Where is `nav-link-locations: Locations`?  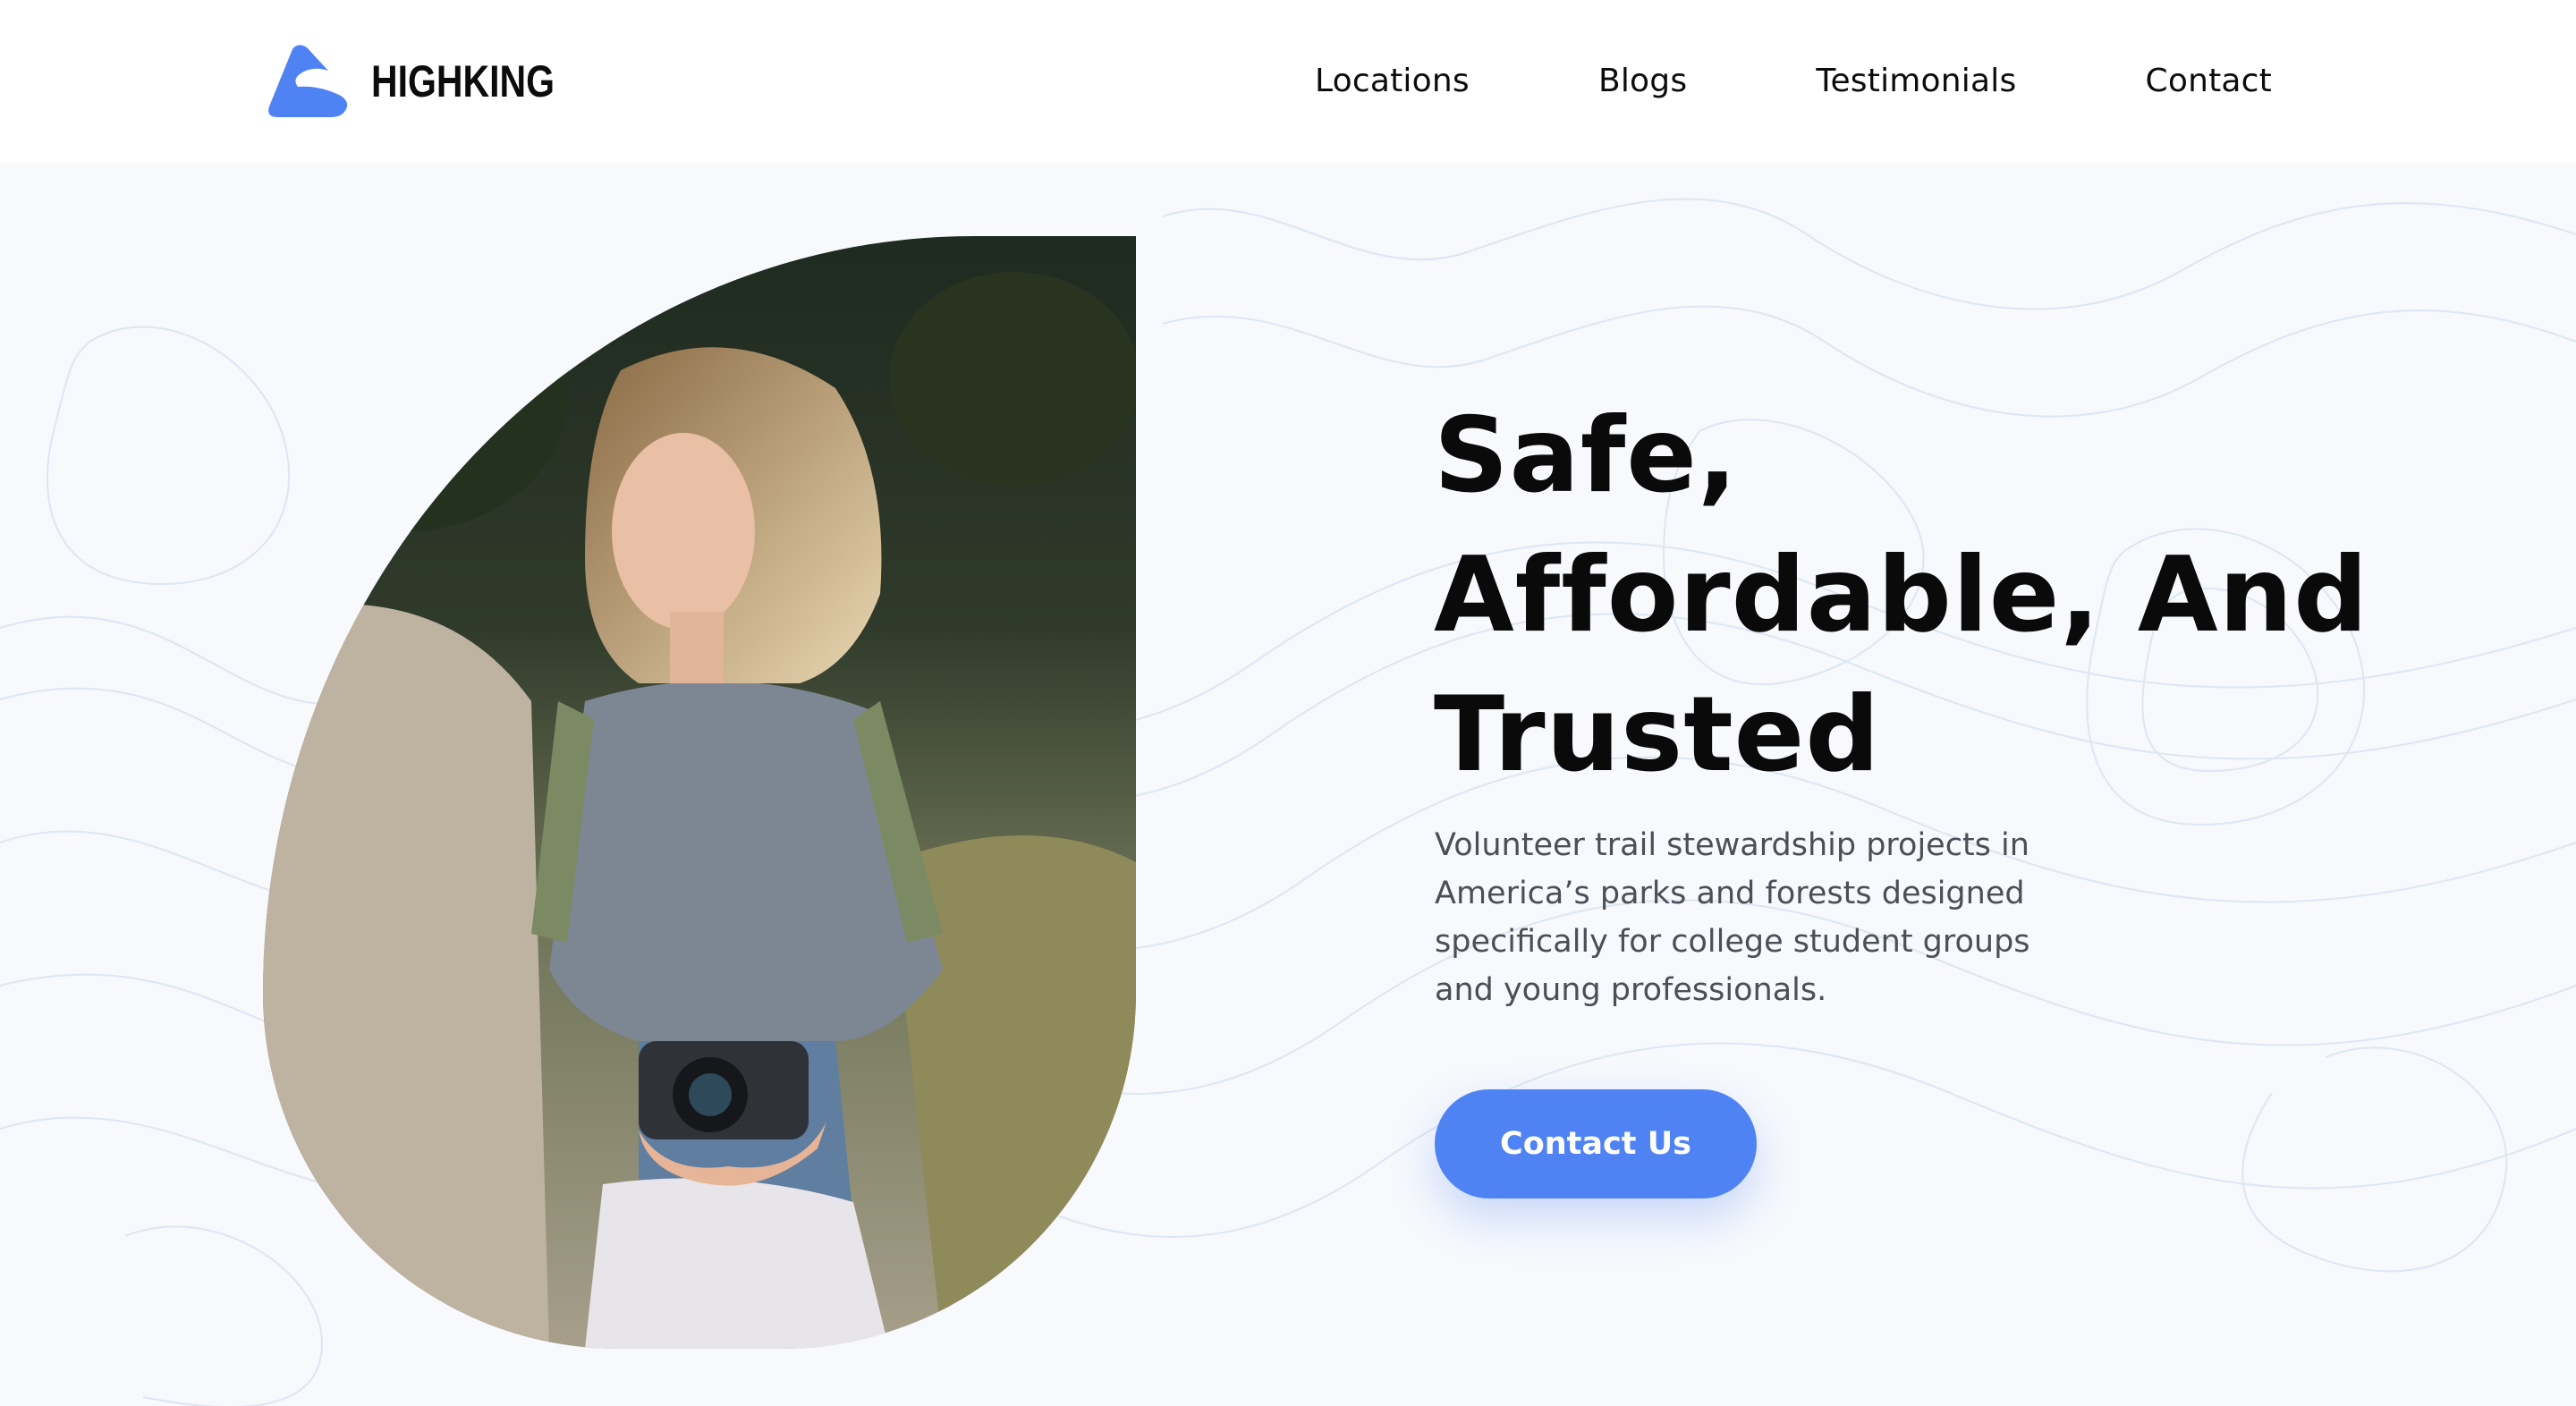
nav-link-locations: Locations is located at coordinates (1392, 81).